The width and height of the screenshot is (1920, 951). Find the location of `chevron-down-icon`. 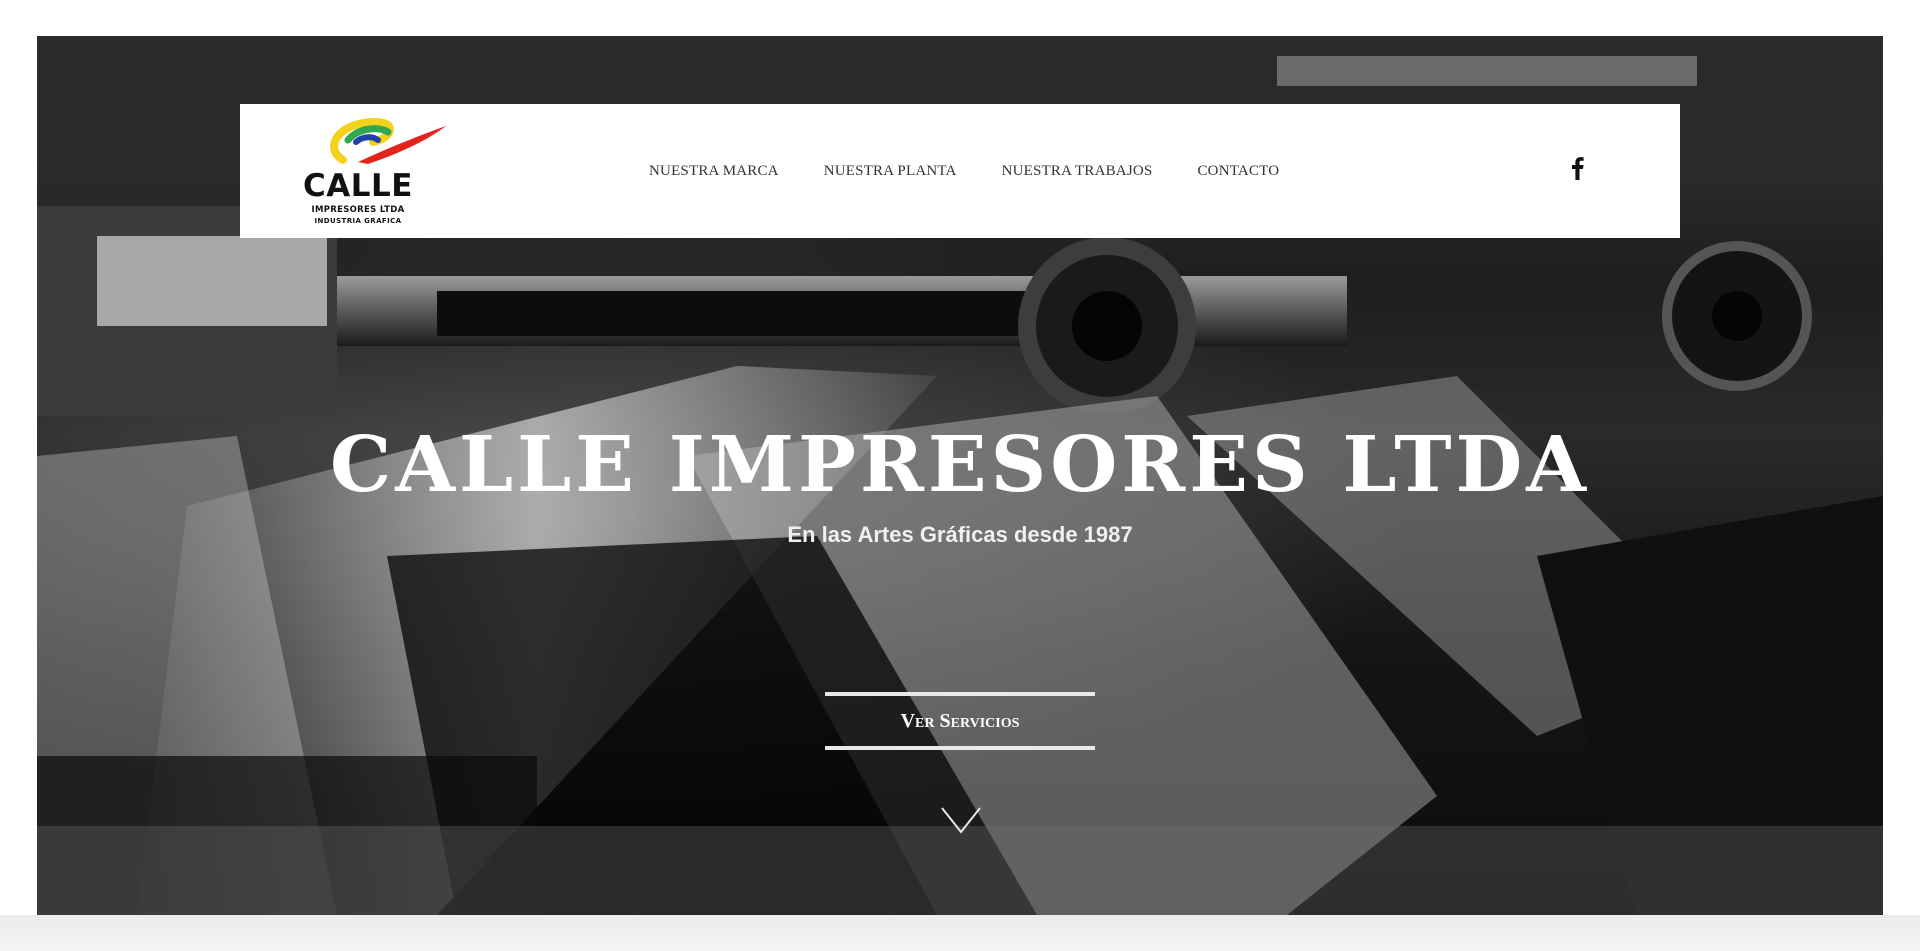

chevron-down-icon is located at coordinates (961, 820).